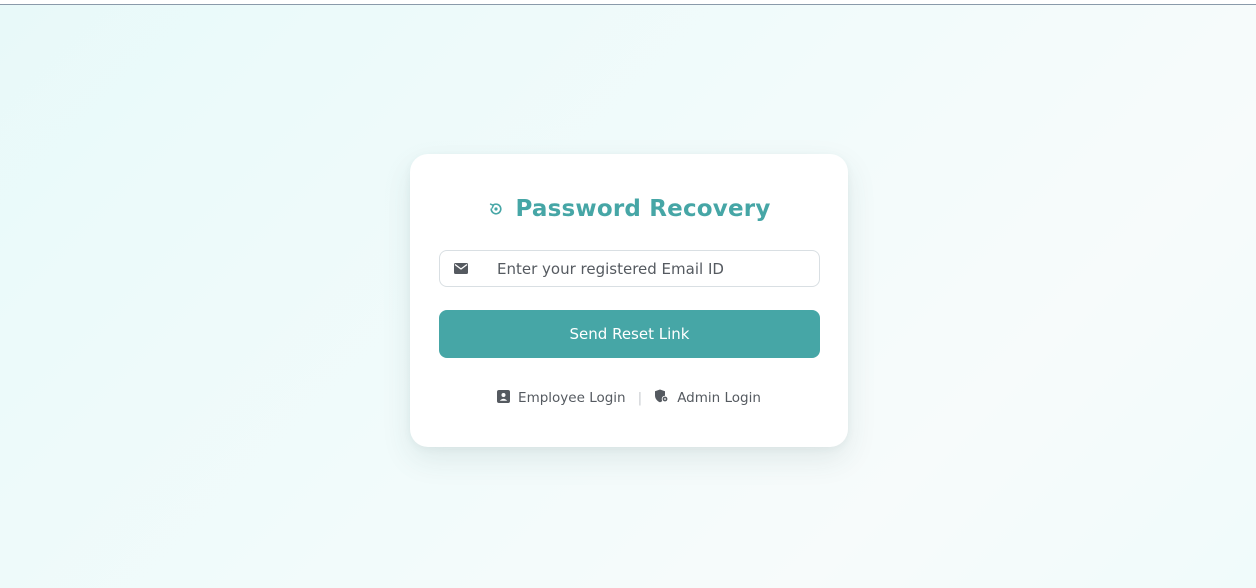 The width and height of the screenshot is (1256, 588). What do you see at coordinates (650, 268) in the screenshot?
I see `email-input` at bounding box center [650, 268].